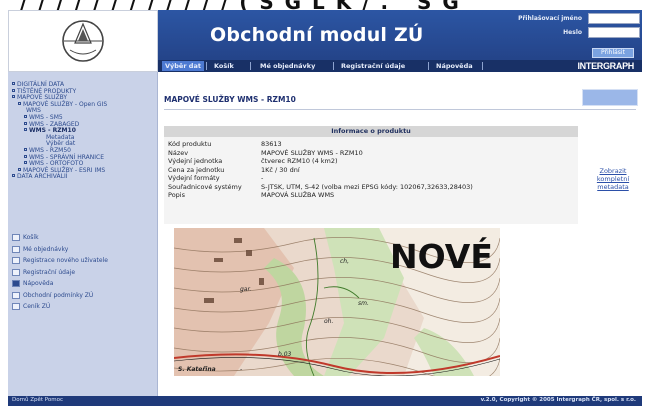 This screenshot has width=645, height=406. Describe the element at coordinates (246, 289) in the screenshot. I see `map-label: gar.` at that location.